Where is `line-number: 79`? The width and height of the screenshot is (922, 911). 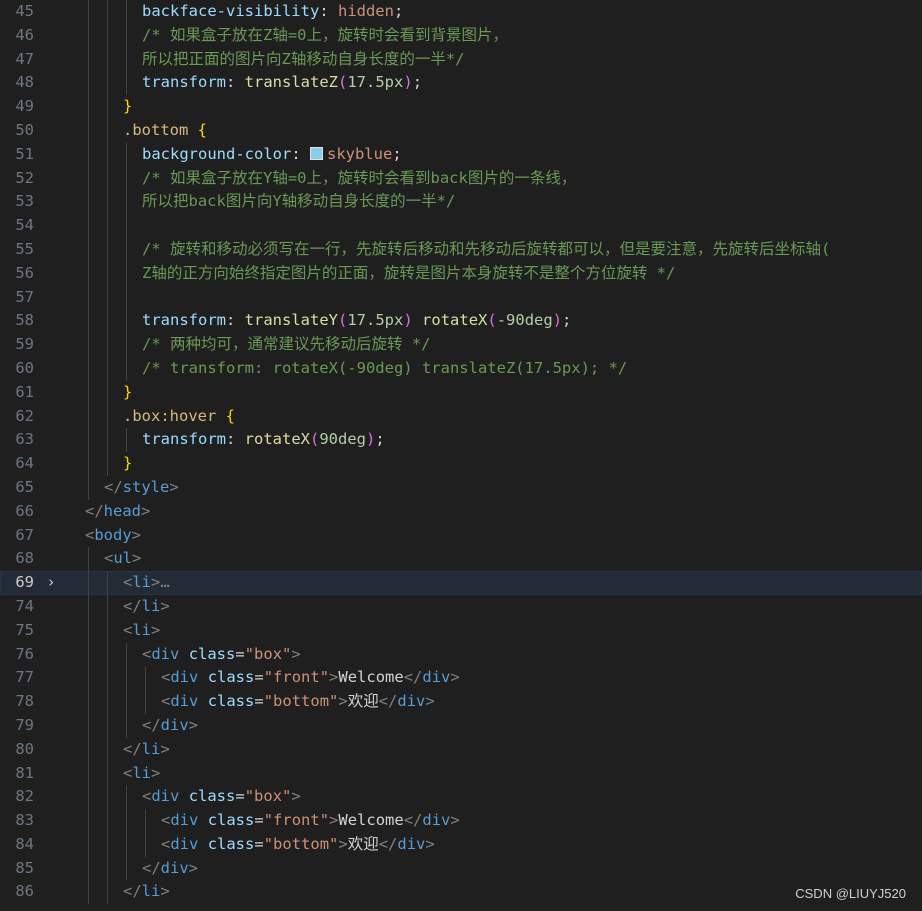 line-number: 79 is located at coordinates (24, 724).